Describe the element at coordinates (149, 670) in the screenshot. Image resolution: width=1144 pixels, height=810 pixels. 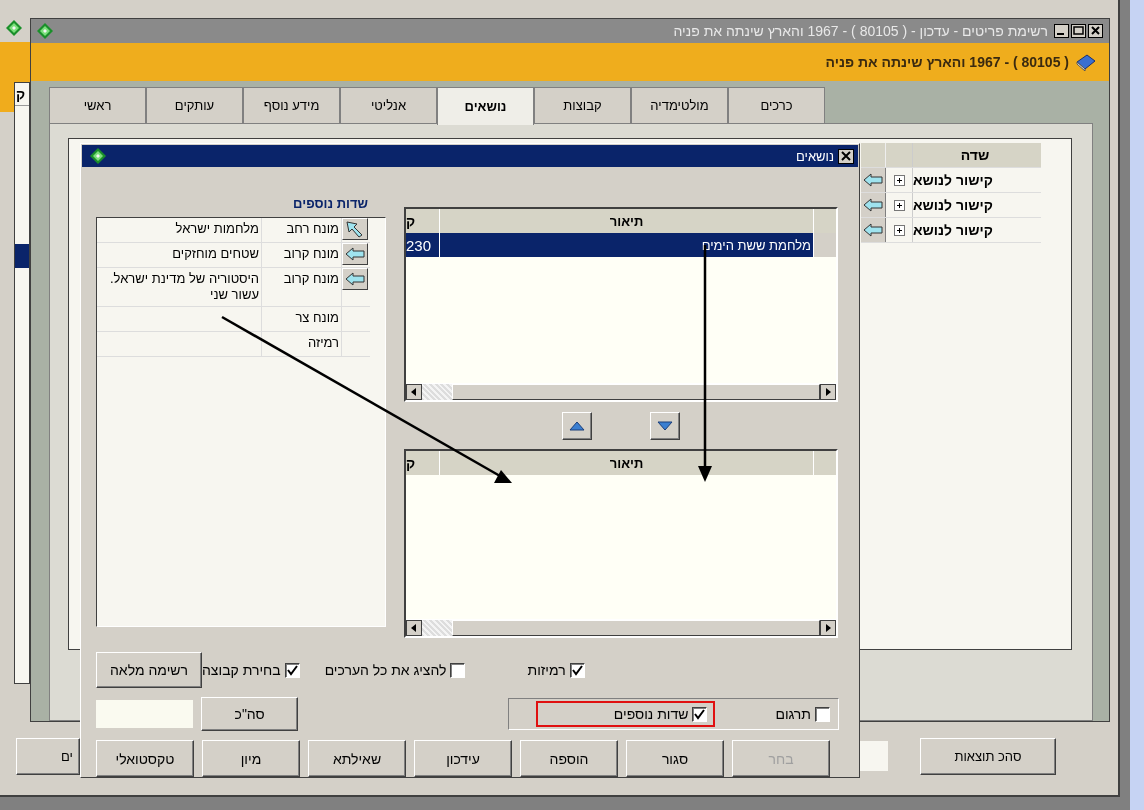
I see `full-list-button: רשימה מלאה` at that location.